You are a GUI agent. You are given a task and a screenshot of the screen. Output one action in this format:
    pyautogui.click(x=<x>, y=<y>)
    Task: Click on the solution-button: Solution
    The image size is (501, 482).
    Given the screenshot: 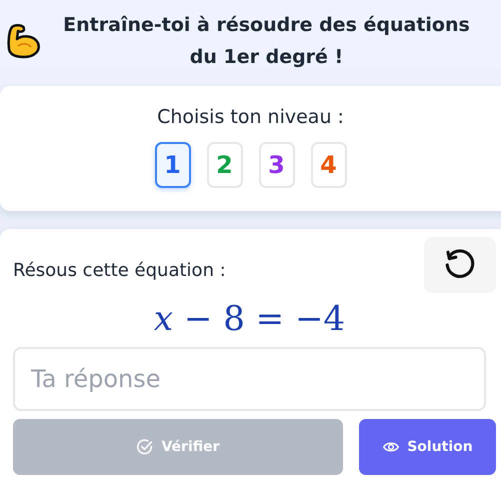 What is the action you would take?
    pyautogui.click(x=427, y=447)
    